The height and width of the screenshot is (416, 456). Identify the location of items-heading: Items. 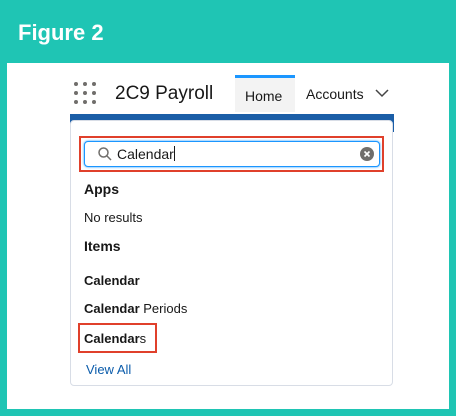
(102, 246).